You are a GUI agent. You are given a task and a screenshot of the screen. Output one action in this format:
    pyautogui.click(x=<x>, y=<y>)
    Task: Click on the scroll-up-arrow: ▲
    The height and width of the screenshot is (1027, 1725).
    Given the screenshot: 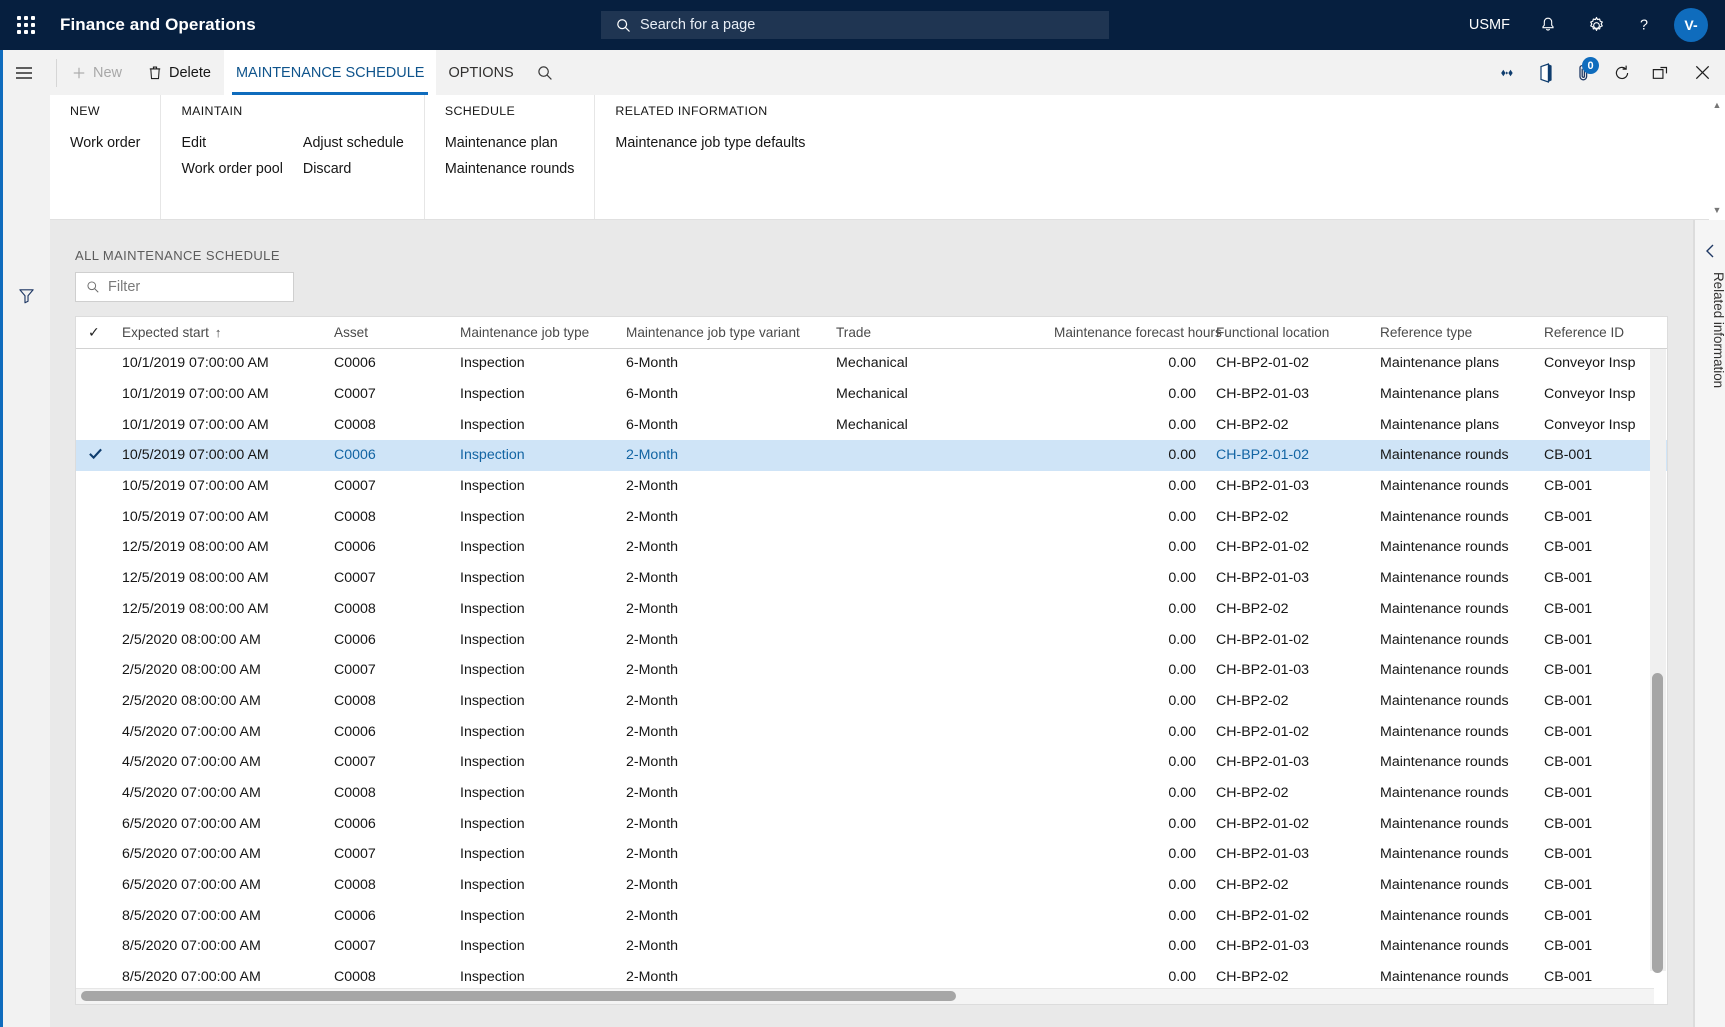 What is the action you would take?
    pyautogui.click(x=1717, y=105)
    